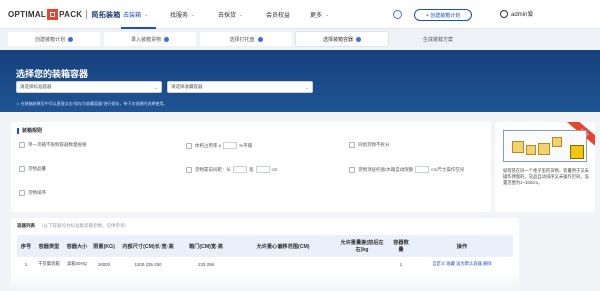 The height and width of the screenshot is (291, 600). Describe the element at coordinates (49, 263) in the screenshot. I see `cell-type: 干货集装箱` at that location.